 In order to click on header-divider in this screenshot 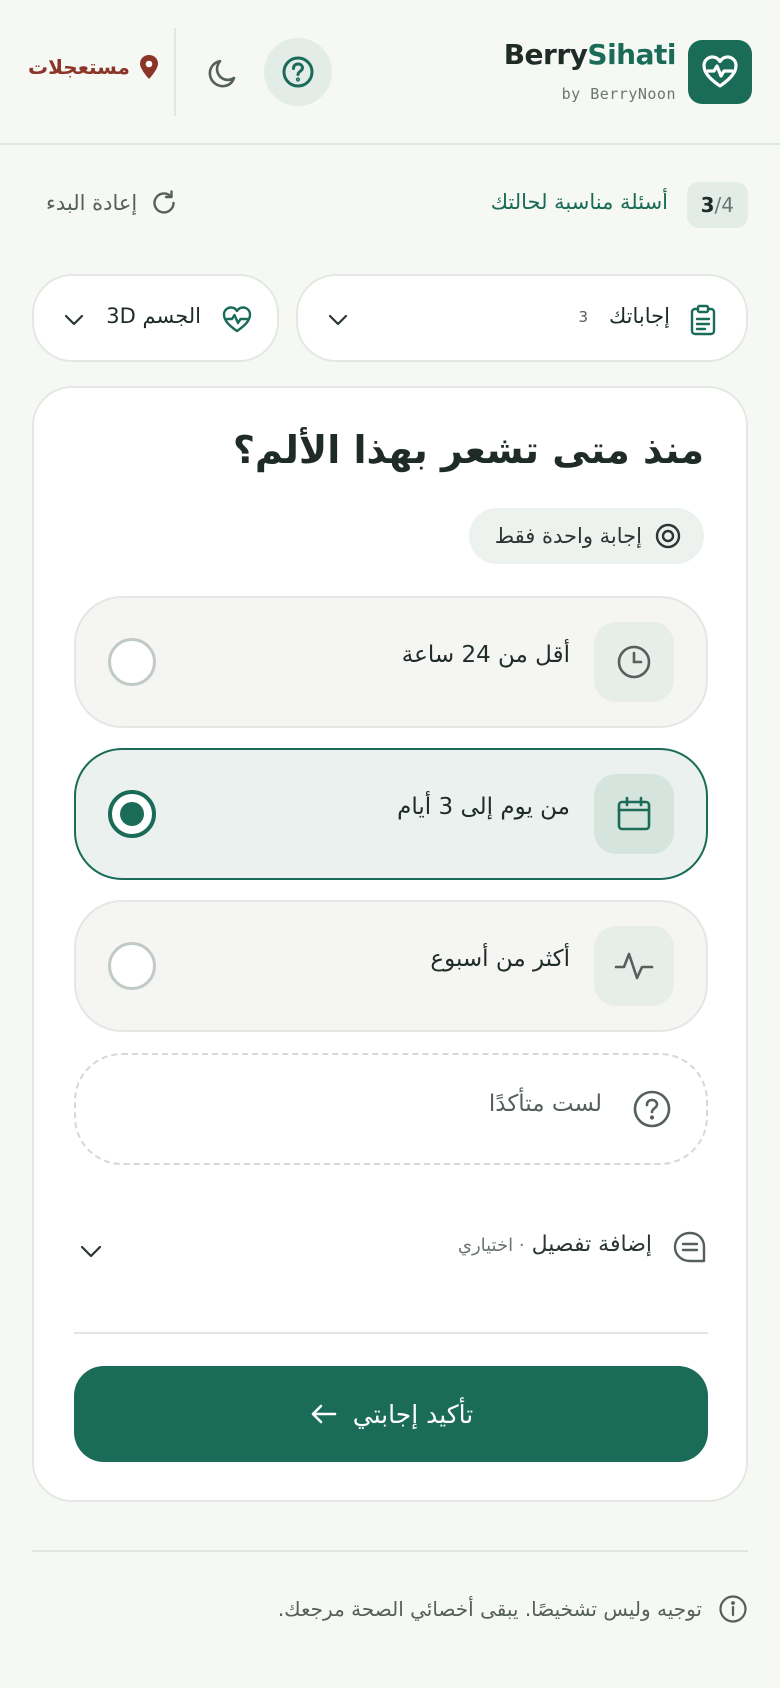, I will do `click(175, 72)`.